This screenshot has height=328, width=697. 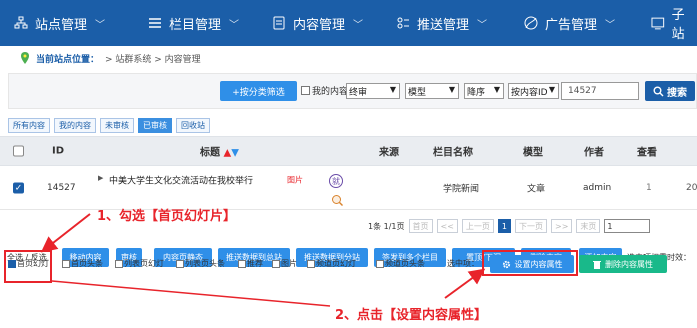 I want to click on annotation-step1: 1、勾选【首页幻灯片】, so click(x=167, y=216).